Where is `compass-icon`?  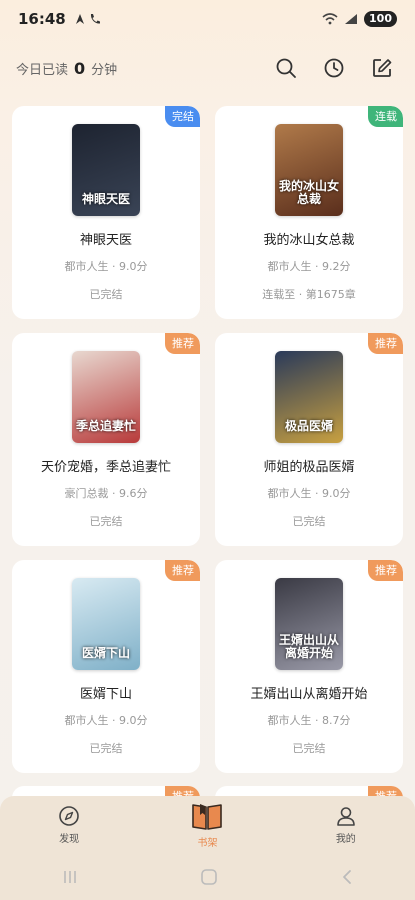
compass-icon is located at coordinates (69, 816).